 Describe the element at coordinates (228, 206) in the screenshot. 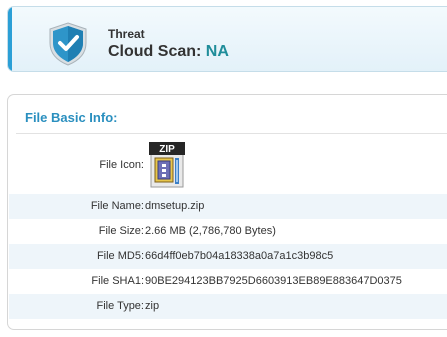

I see `file-name-row: File Name: dmsetup.zip` at that location.